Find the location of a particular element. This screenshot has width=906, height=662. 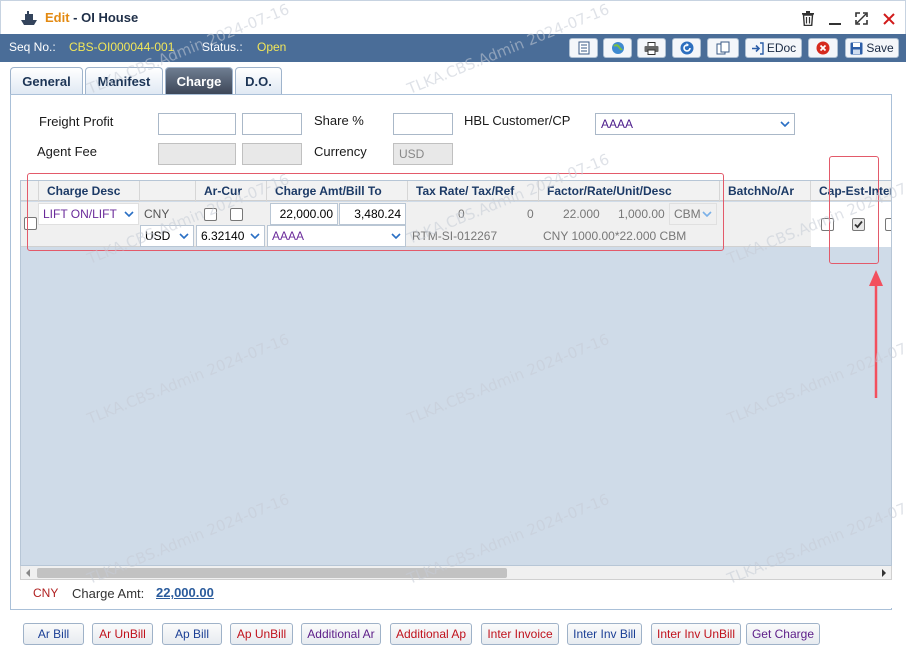

bill-amt-input: 3,480.24 is located at coordinates (372, 214).